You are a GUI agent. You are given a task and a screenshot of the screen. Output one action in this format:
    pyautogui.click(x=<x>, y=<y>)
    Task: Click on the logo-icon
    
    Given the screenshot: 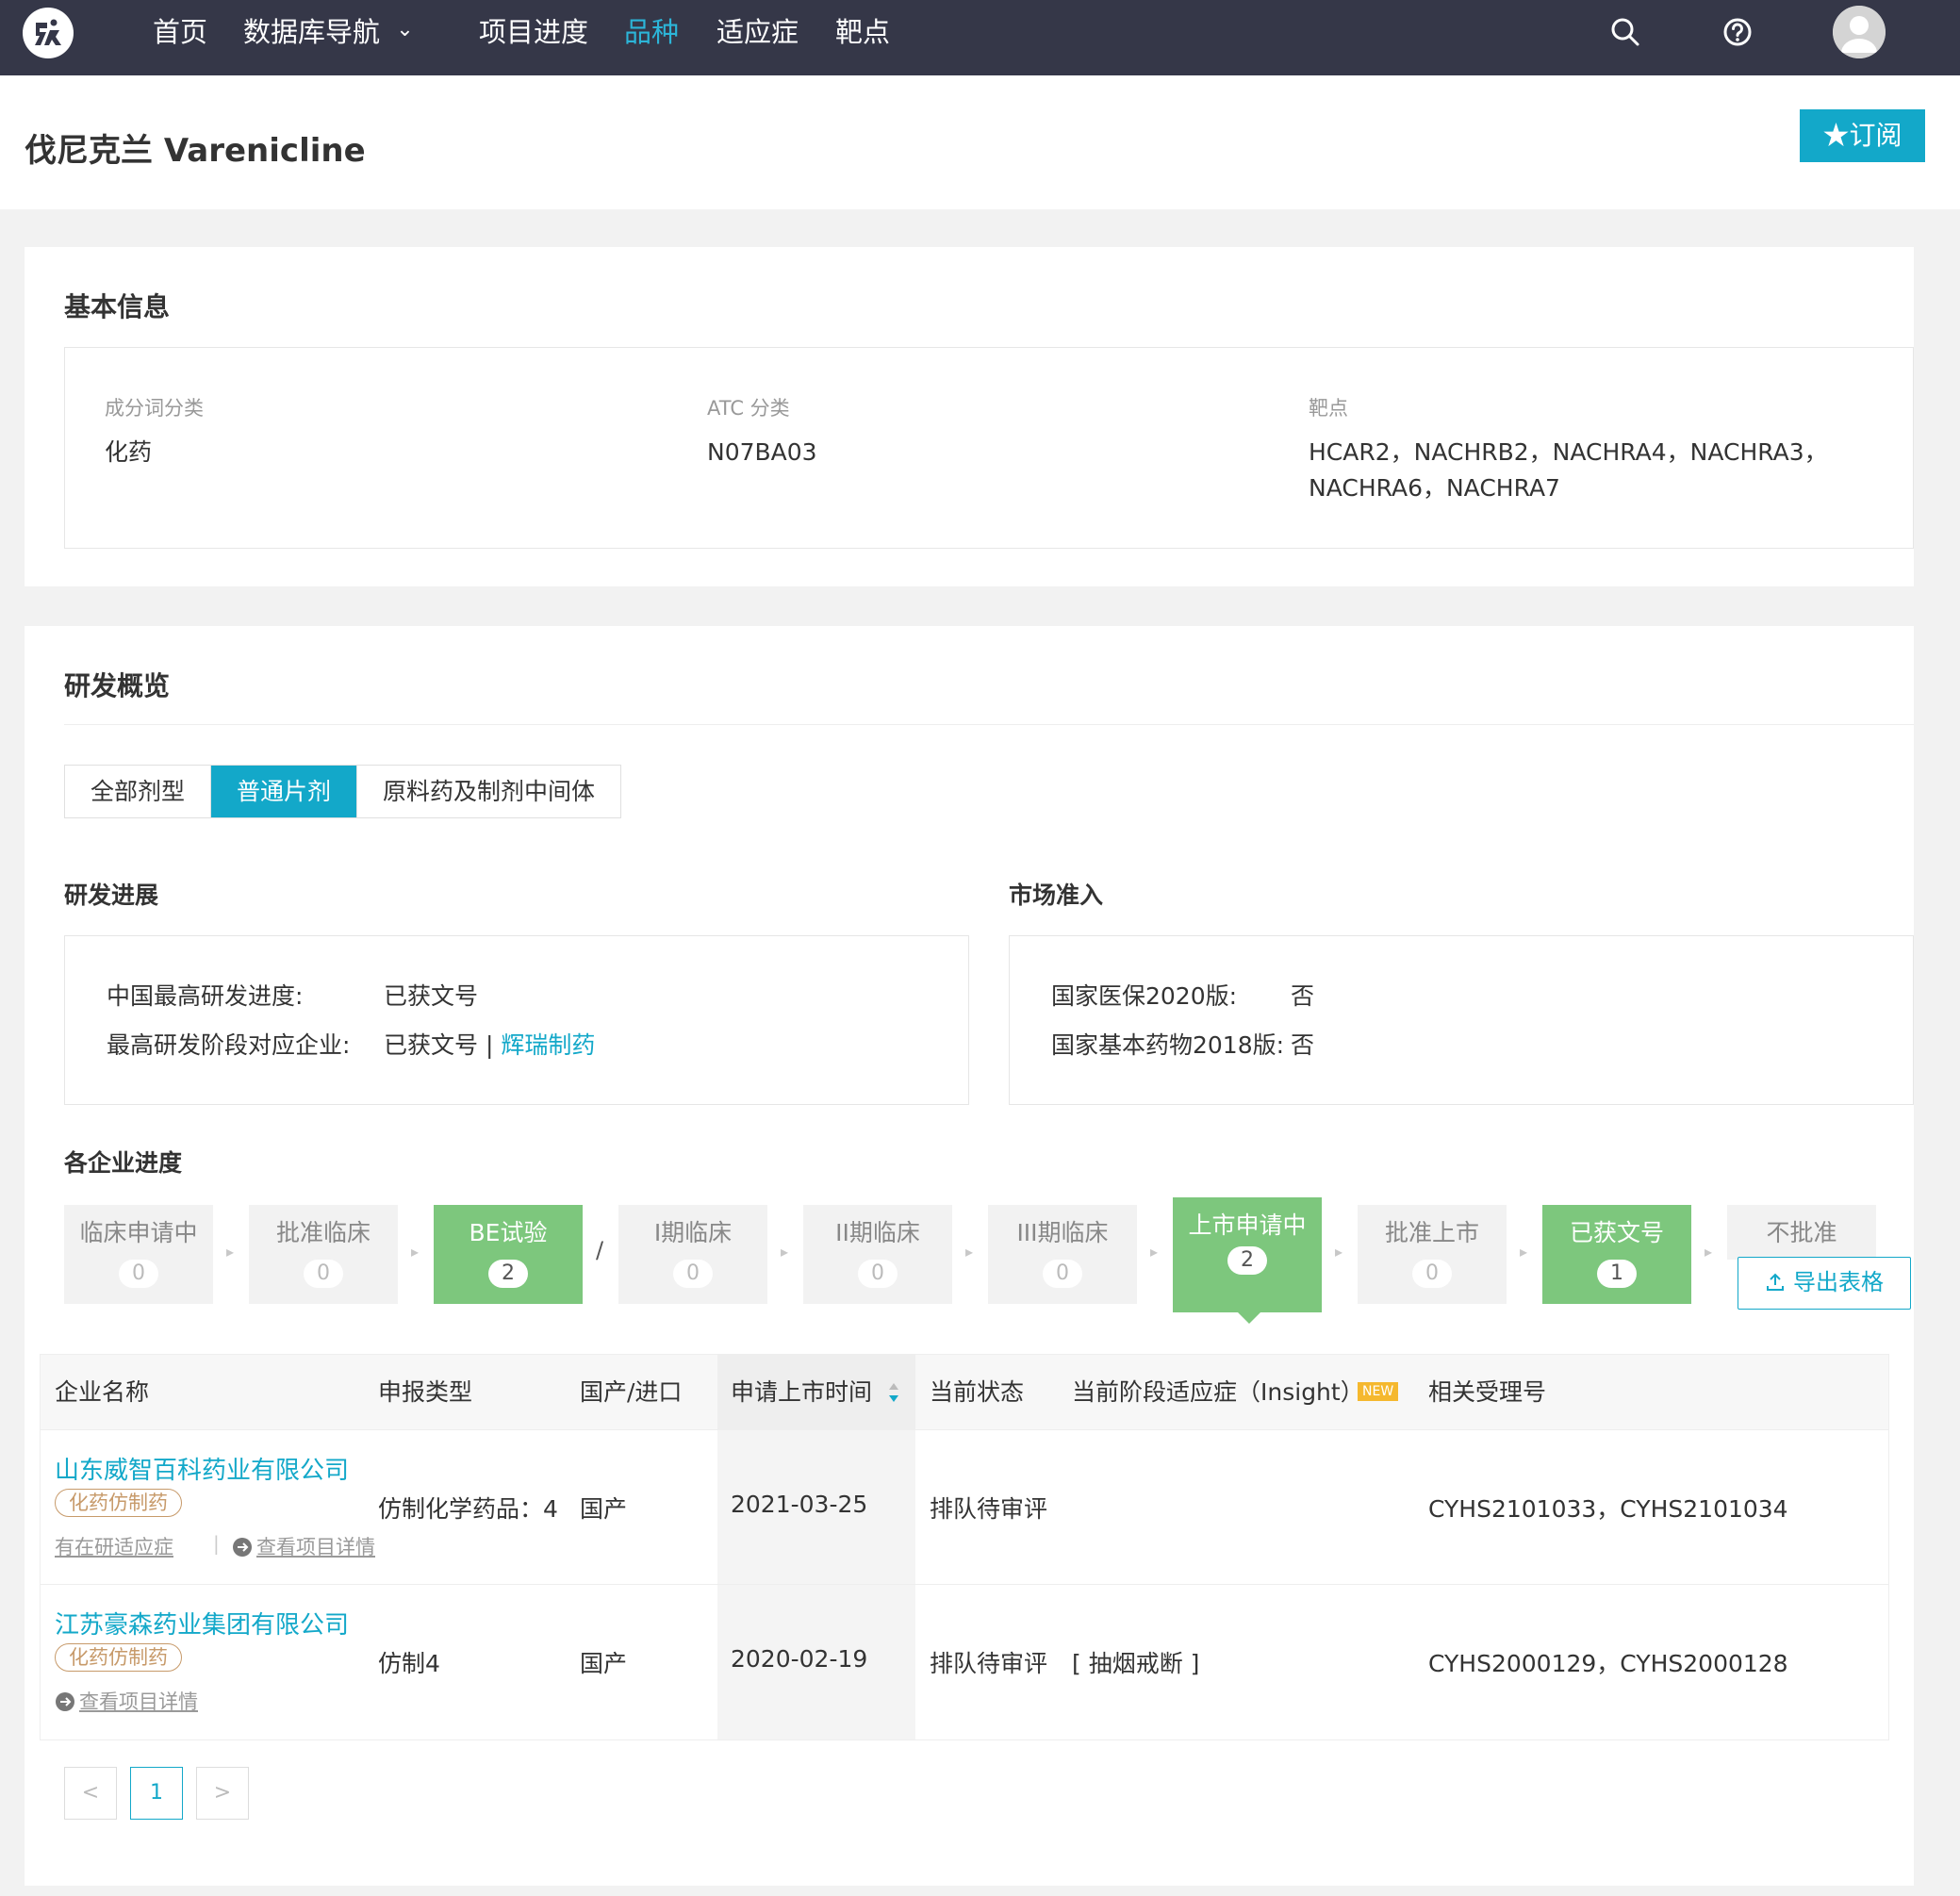 What is the action you would take?
    pyautogui.click(x=49, y=33)
    